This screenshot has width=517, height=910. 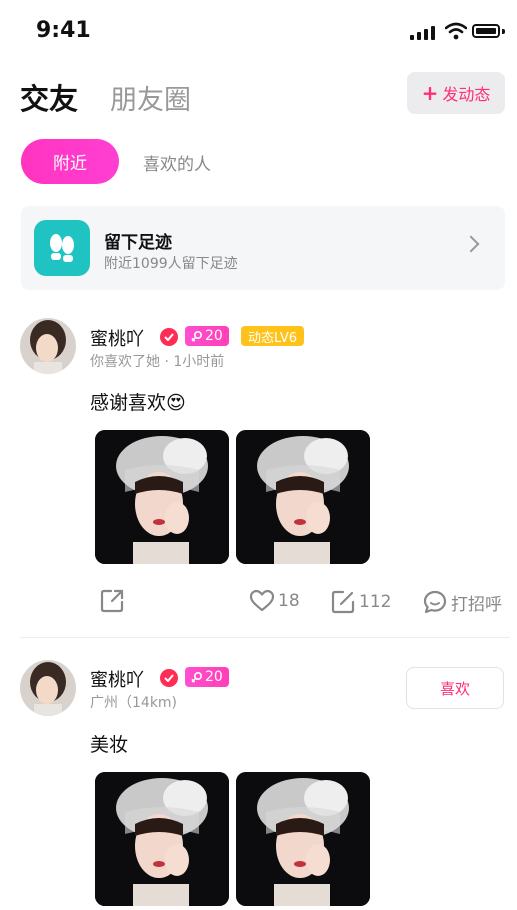 What do you see at coordinates (138, 243) in the screenshot?
I see `footprint-title: 留下足迹` at bounding box center [138, 243].